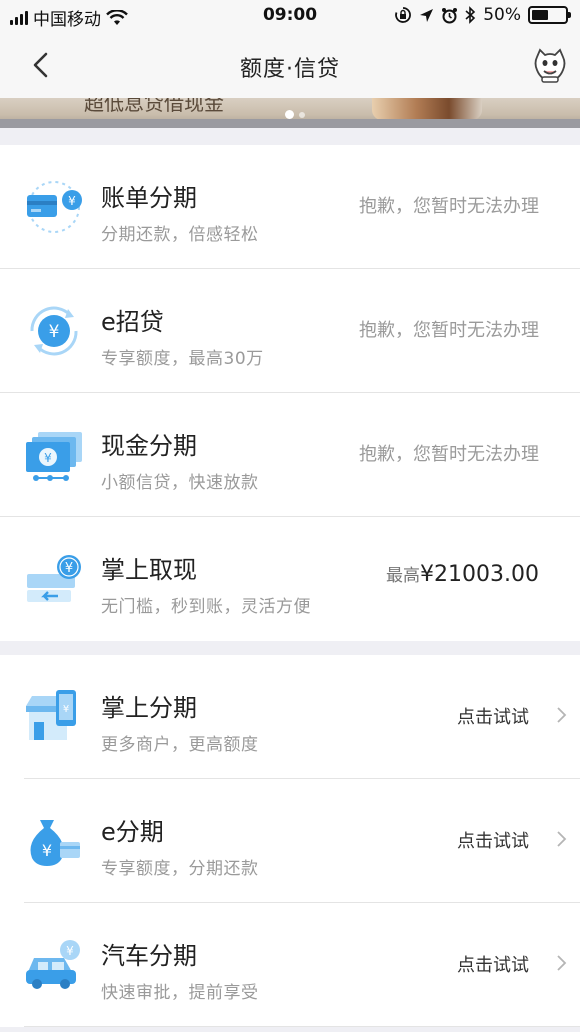  What do you see at coordinates (290, 69) in the screenshot?
I see `page-title: 额度·信贷` at bounding box center [290, 69].